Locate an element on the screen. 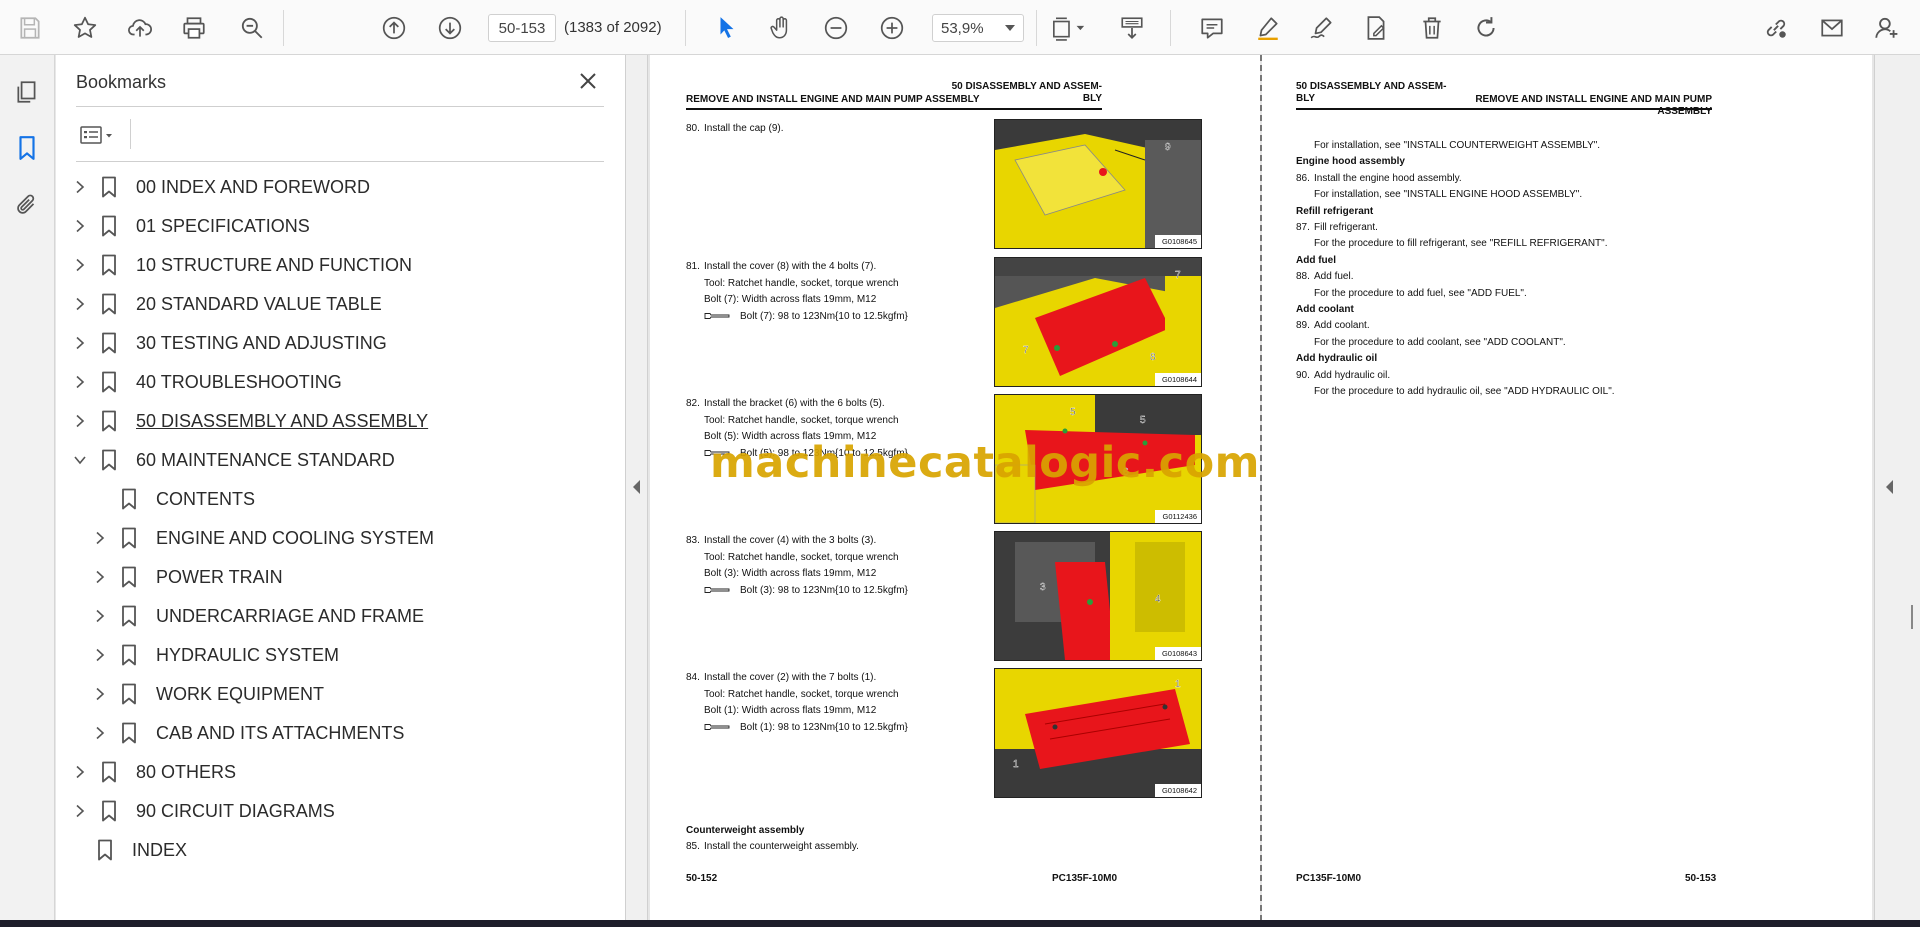 This screenshot has height=927, width=1920. upload-cloud-icon is located at coordinates (140, 28).